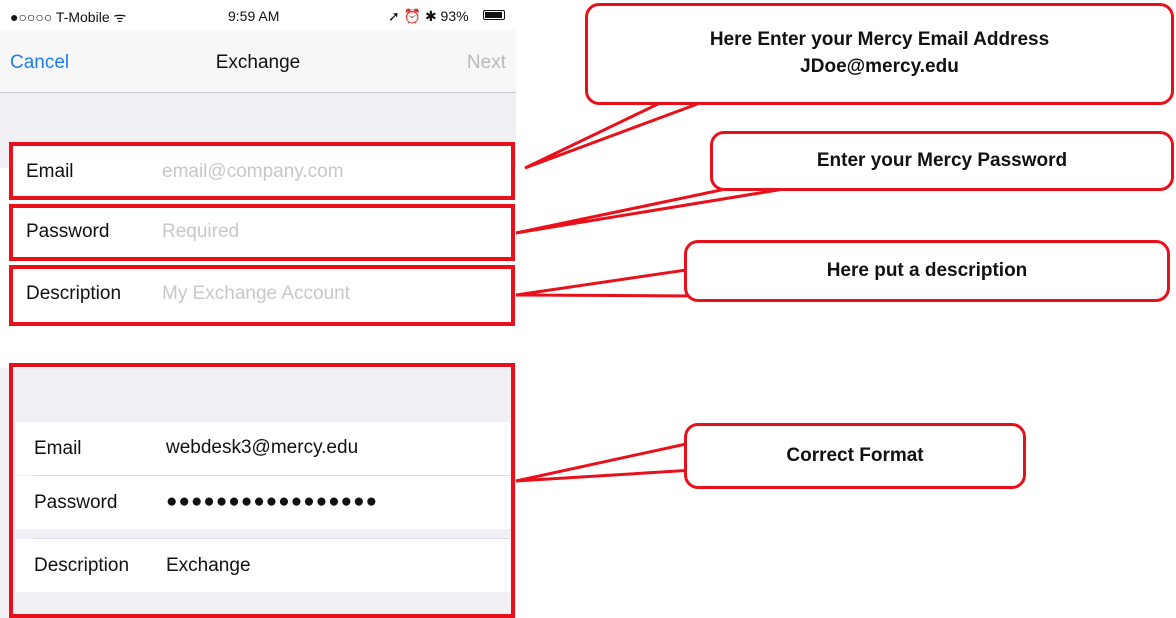  What do you see at coordinates (612, 135) in the screenshot?
I see `email-callout-pointer` at bounding box center [612, 135].